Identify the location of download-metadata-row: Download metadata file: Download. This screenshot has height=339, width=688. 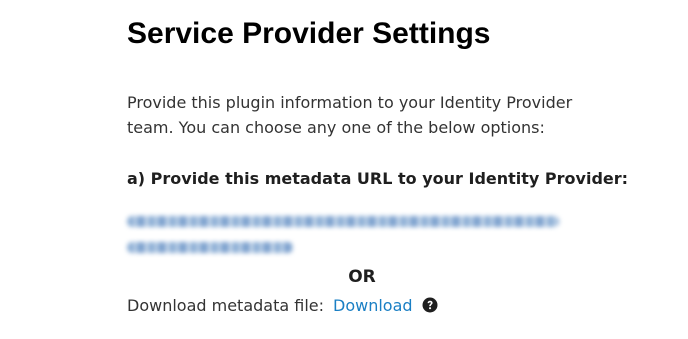
(282, 305).